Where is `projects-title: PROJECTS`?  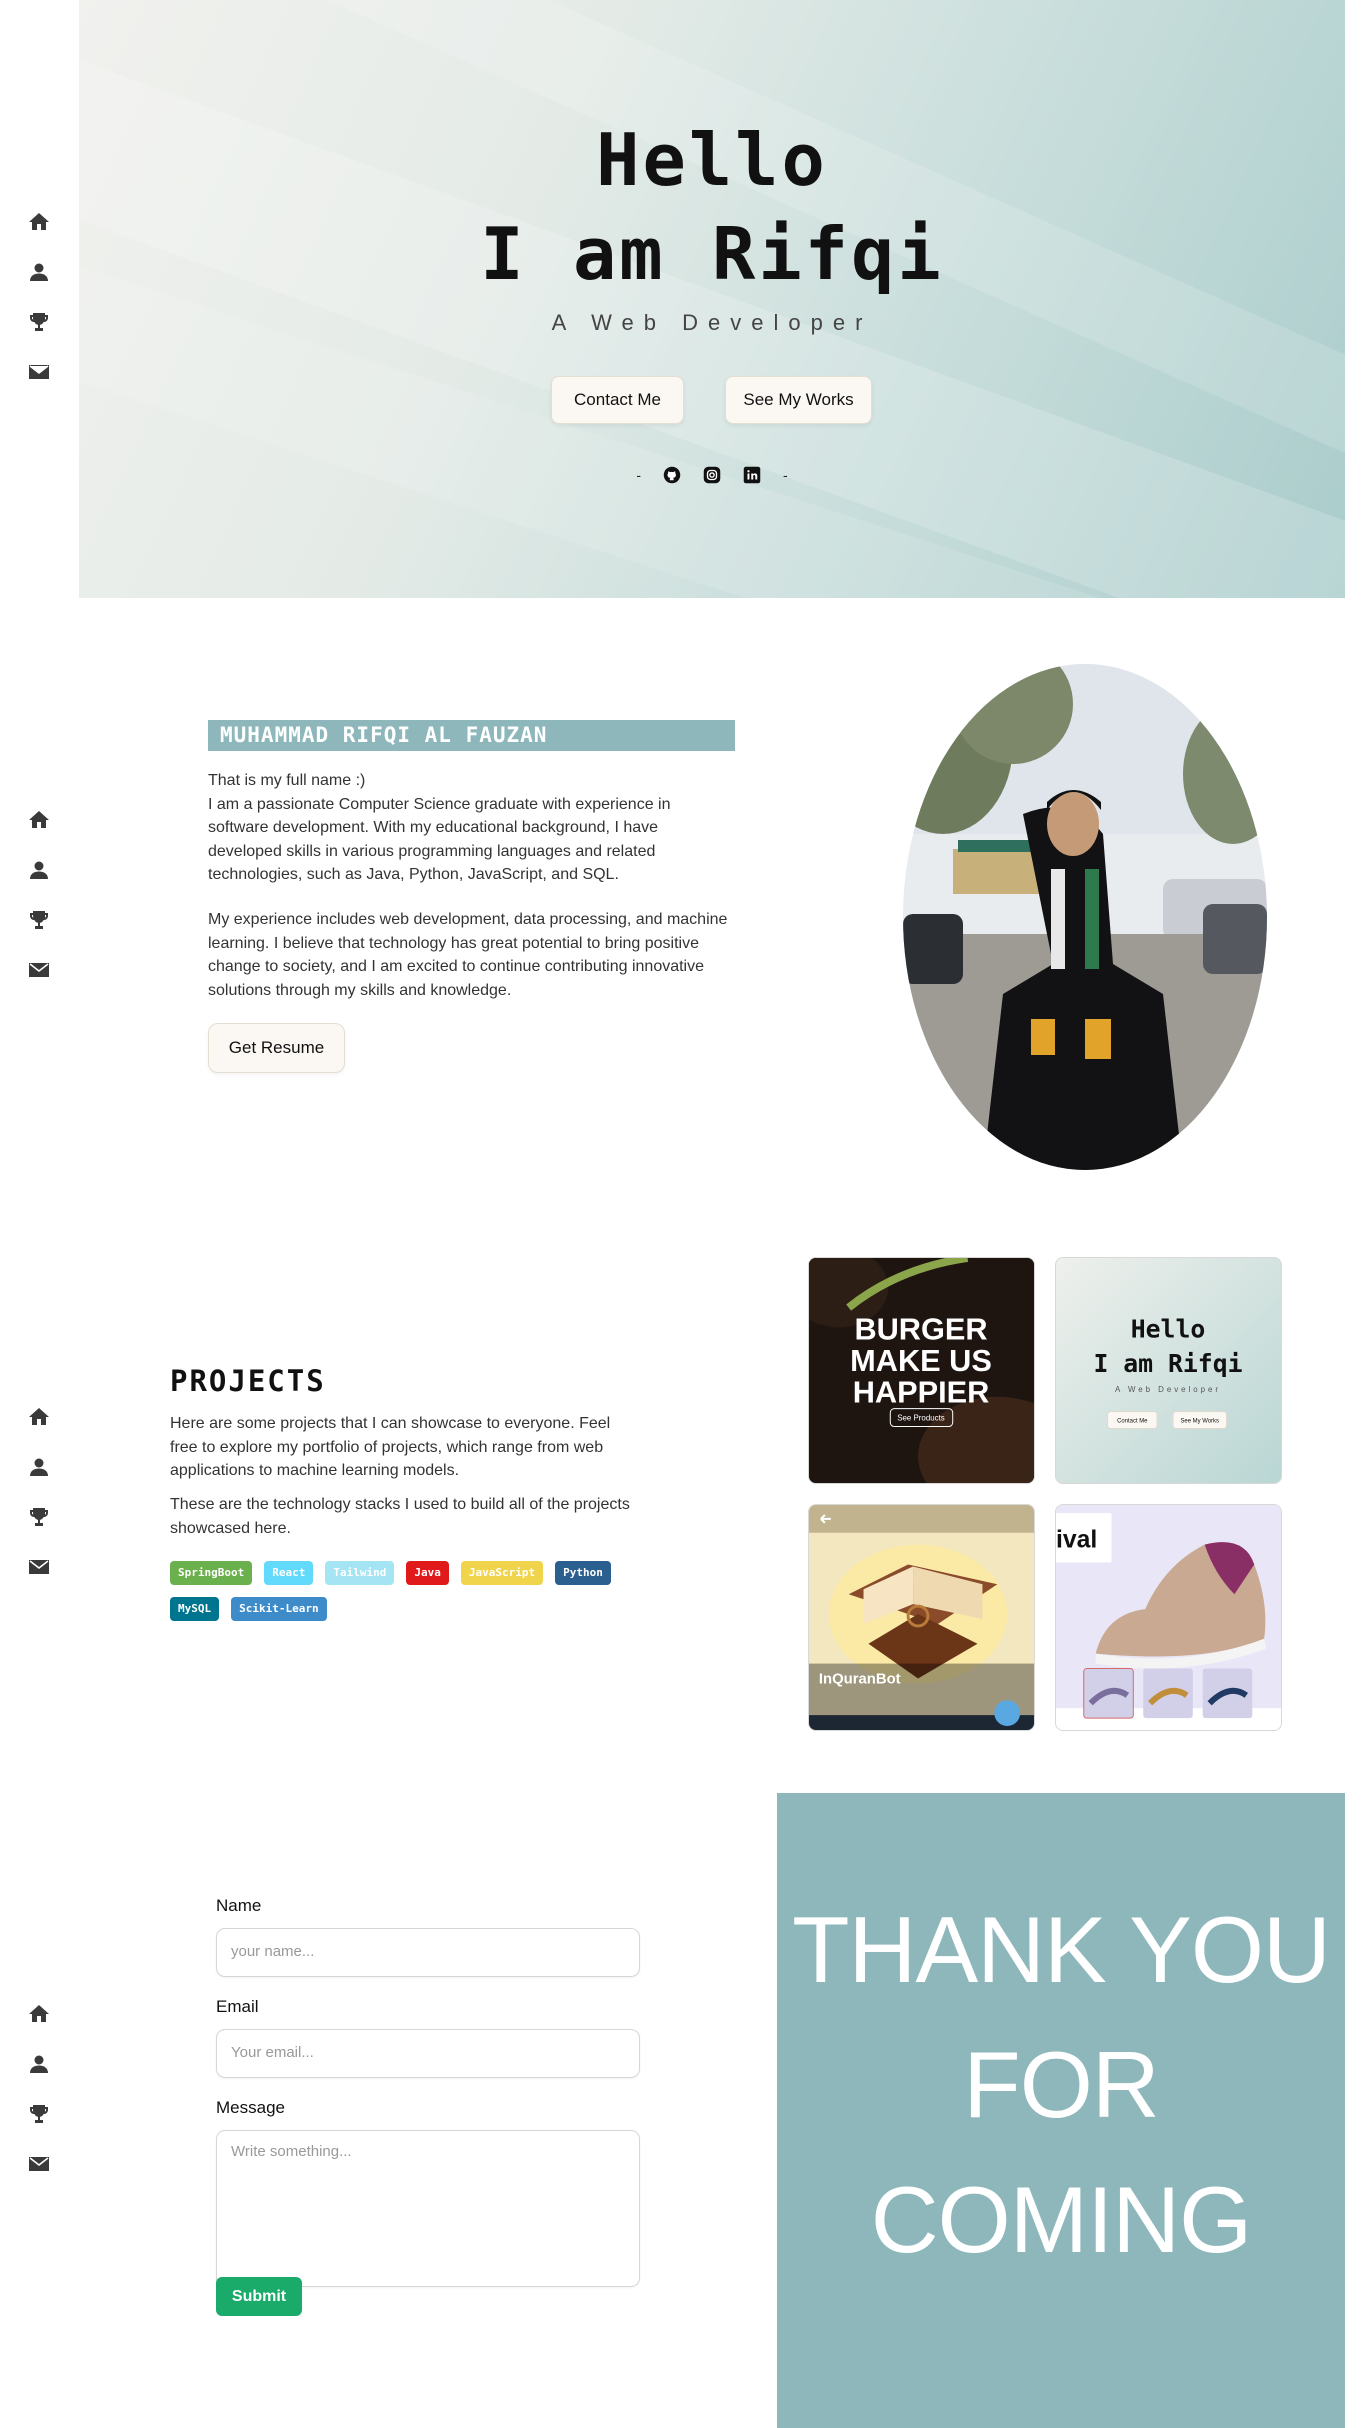
projects-title: PROJECTS is located at coordinates (248, 1381).